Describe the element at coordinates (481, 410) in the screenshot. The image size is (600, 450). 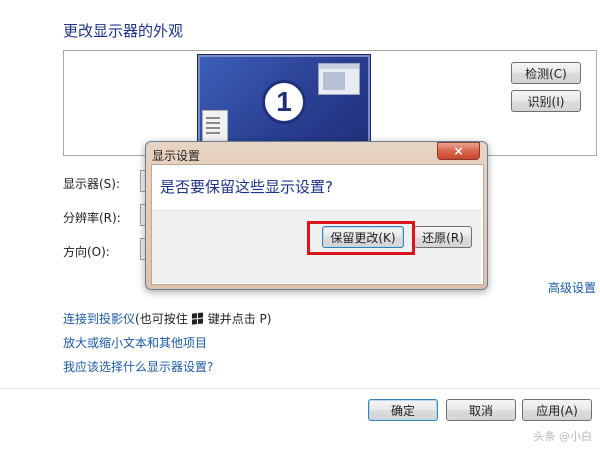
I see `cancel-button: 取消` at that location.